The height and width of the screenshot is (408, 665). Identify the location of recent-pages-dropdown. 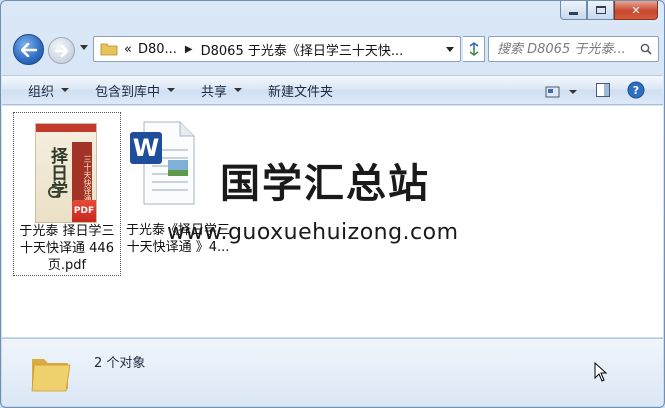
(84, 47).